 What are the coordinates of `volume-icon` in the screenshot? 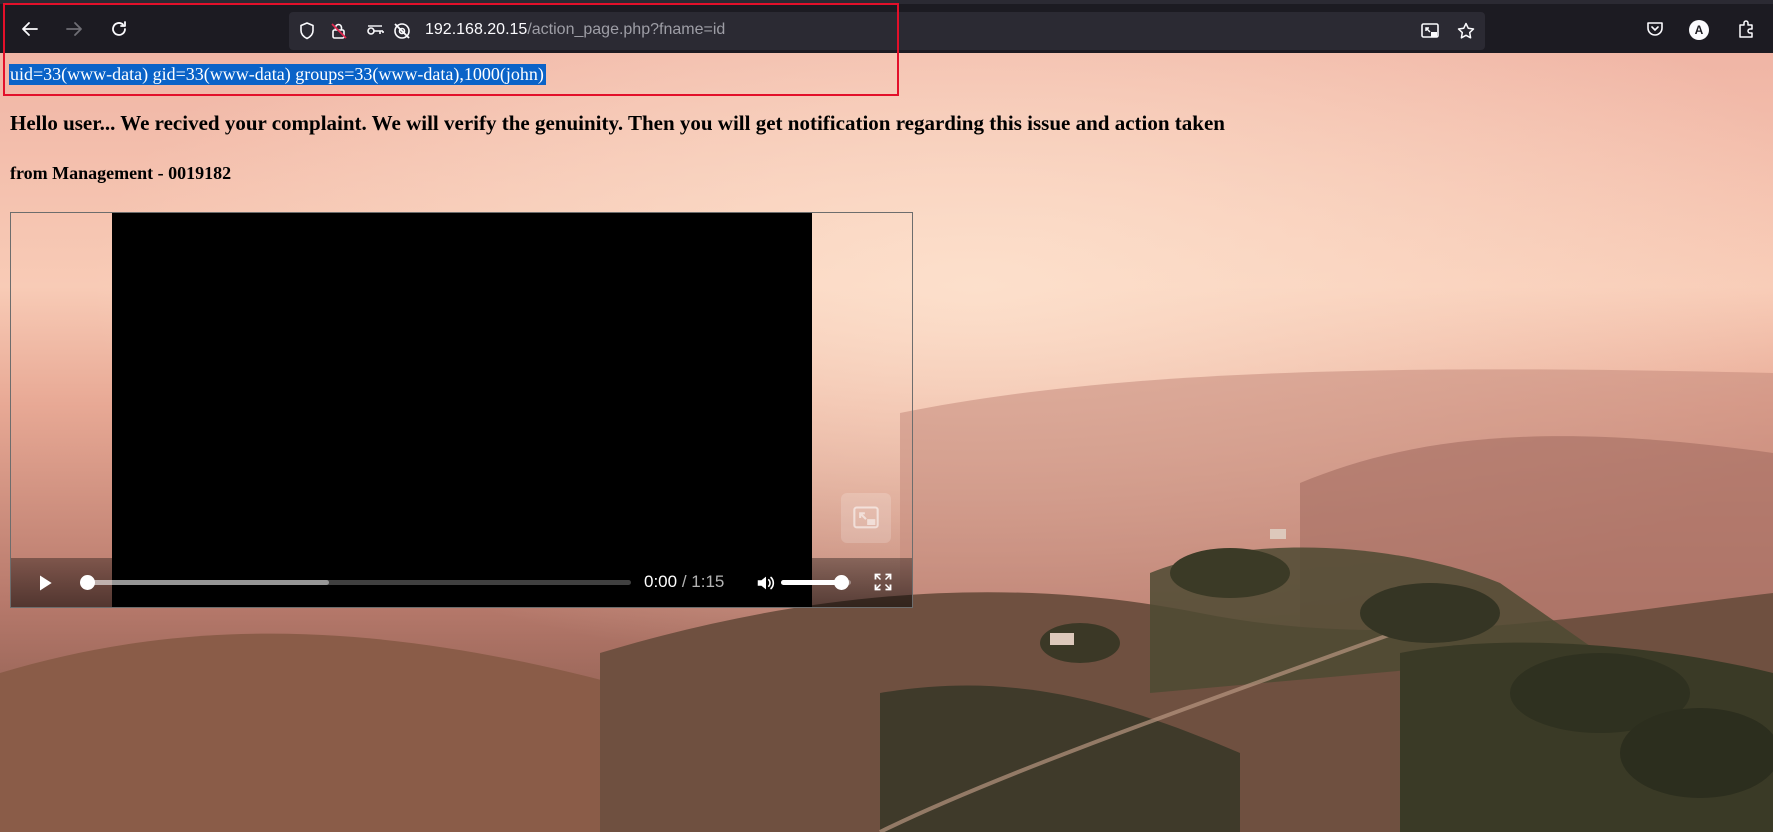 It's located at (766, 583).